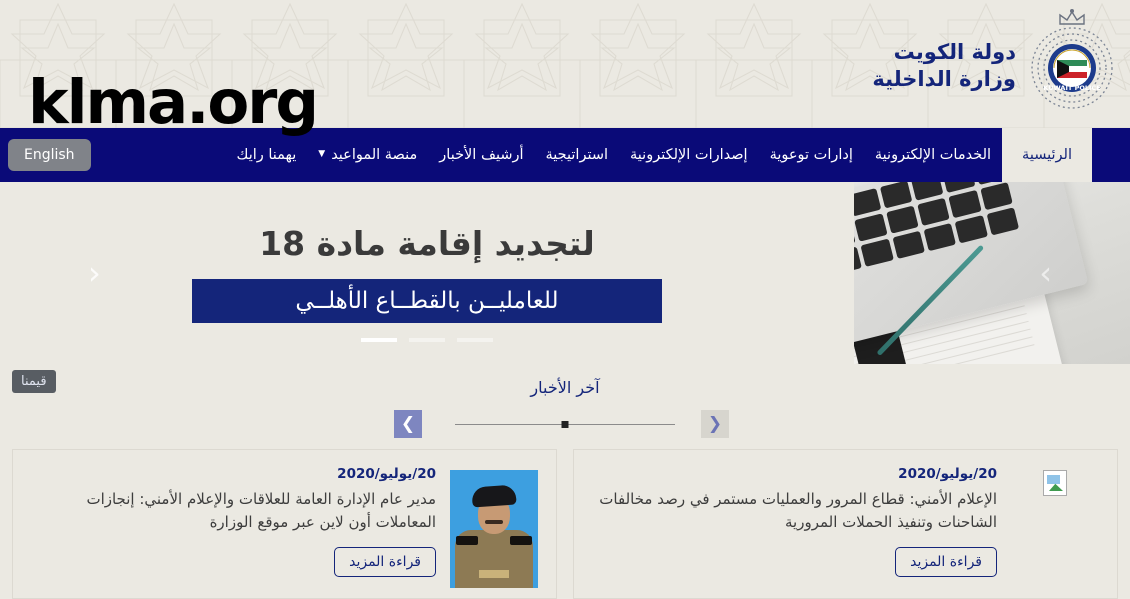 The height and width of the screenshot is (599, 1130). I want to click on news-next-button: ❯, so click(408, 424).